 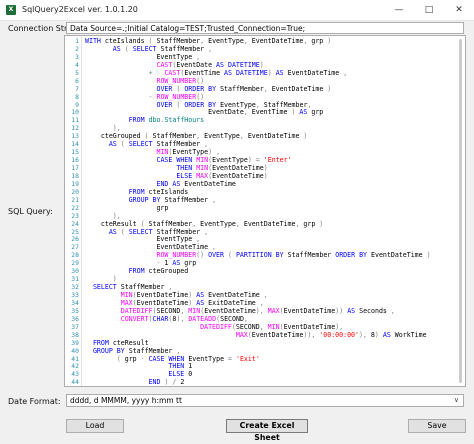 What do you see at coordinates (237, 10) in the screenshot?
I see `title-bar: X SqlQuery2Excel ver. 1.0.1.20 — □ ✕` at bounding box center [237, 10].